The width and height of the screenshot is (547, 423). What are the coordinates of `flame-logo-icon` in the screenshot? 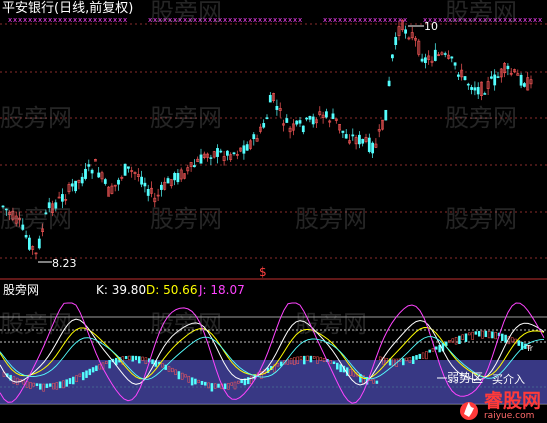 It's located at (468, 411).